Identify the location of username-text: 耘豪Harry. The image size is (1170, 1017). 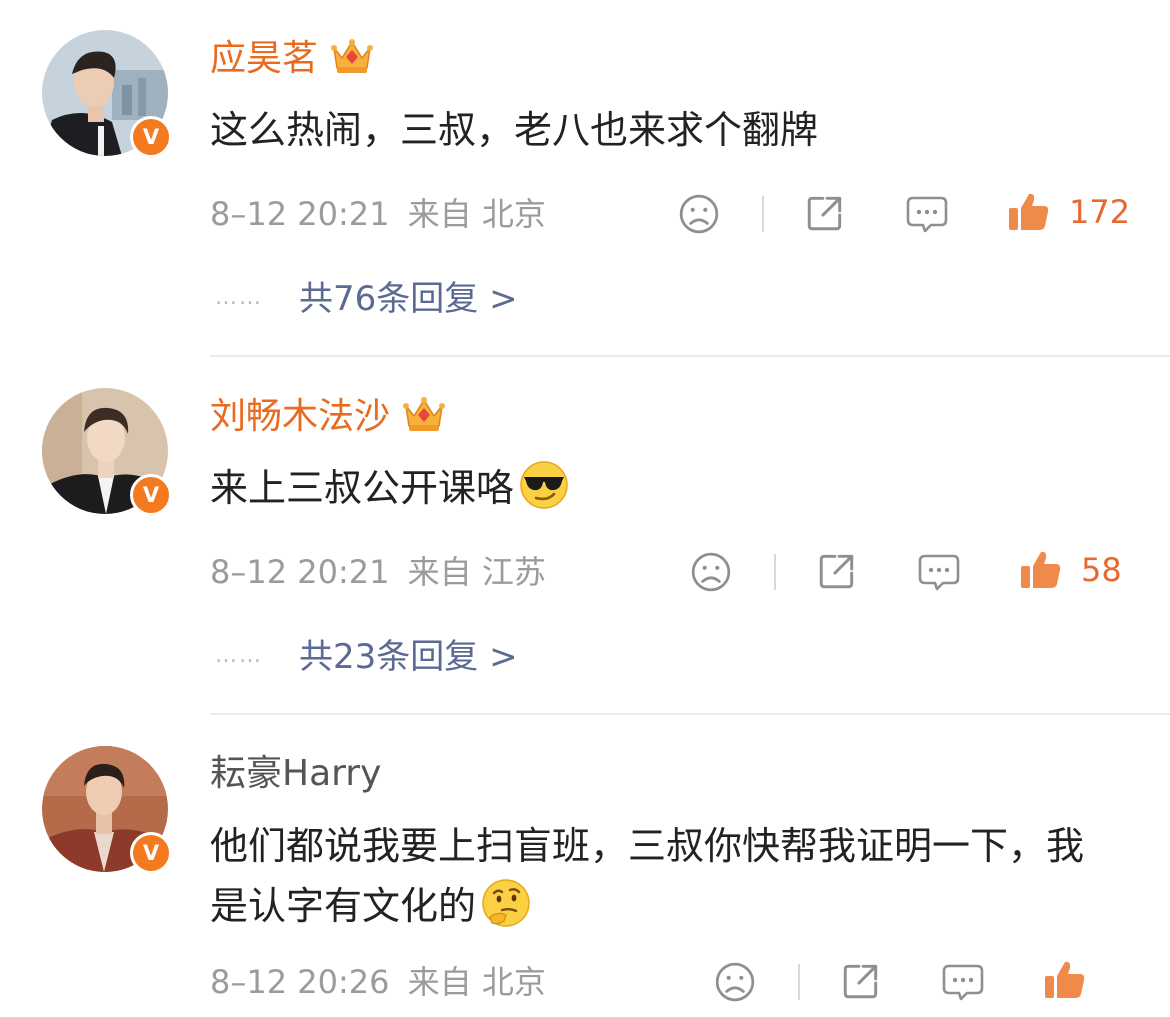
(295, 773).